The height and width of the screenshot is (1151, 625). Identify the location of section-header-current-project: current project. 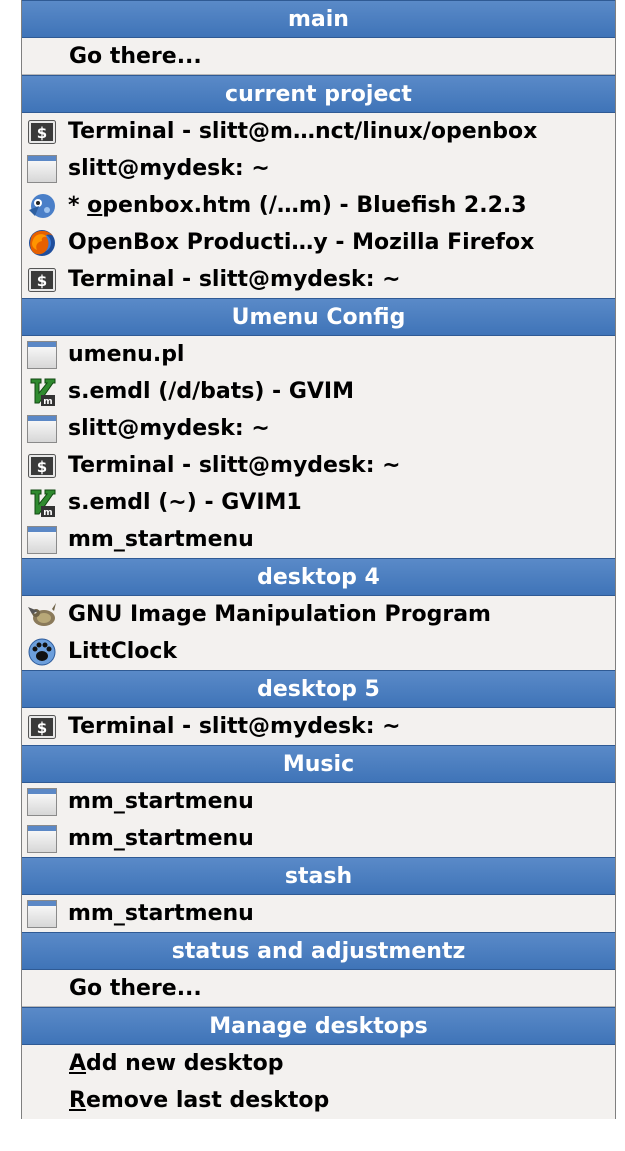
(318, 94).